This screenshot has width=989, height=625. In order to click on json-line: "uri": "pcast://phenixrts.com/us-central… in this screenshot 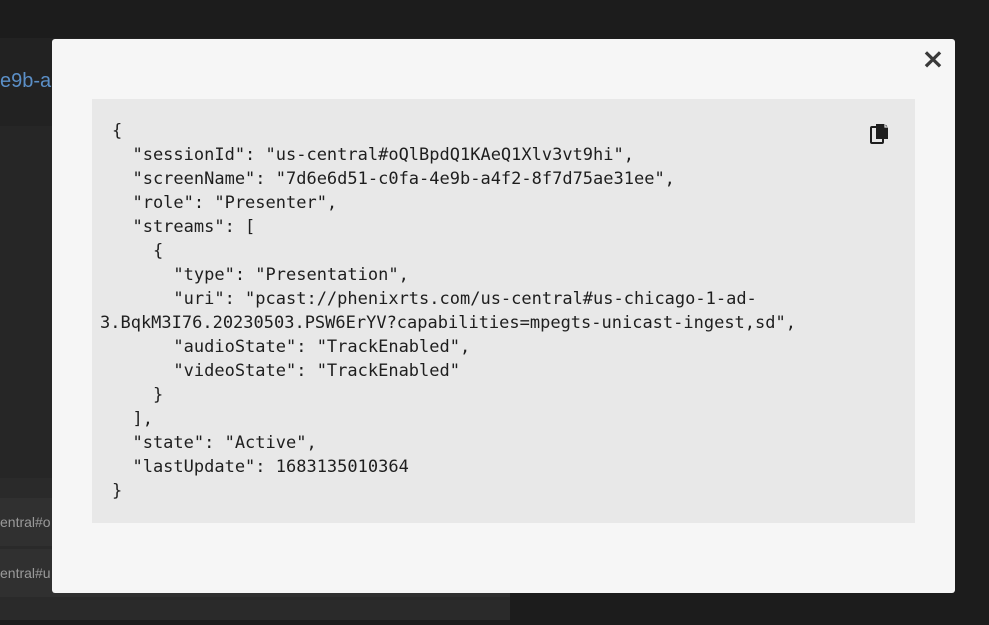, I will do `click(434, 299)`.